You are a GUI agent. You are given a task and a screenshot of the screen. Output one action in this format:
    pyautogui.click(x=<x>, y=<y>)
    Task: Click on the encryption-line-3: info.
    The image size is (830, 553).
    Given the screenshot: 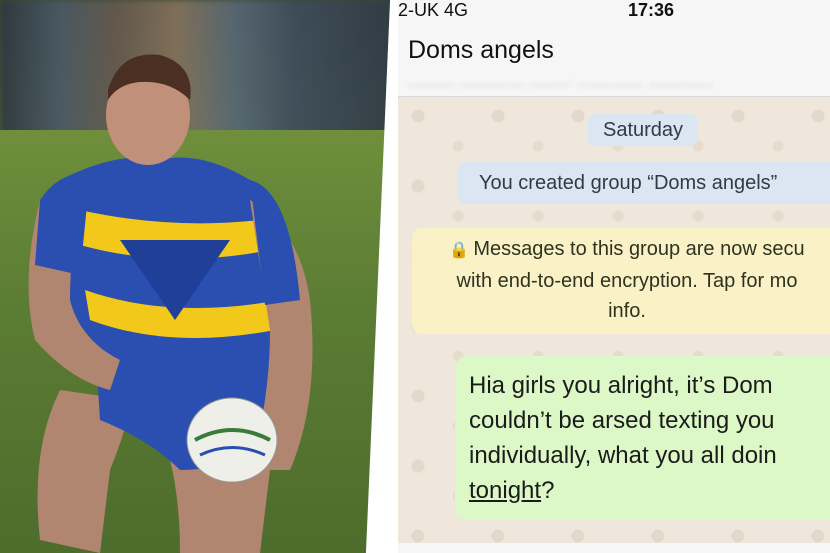 What is the action you would take?
    pyautogui.click(x=627, y=311)
    